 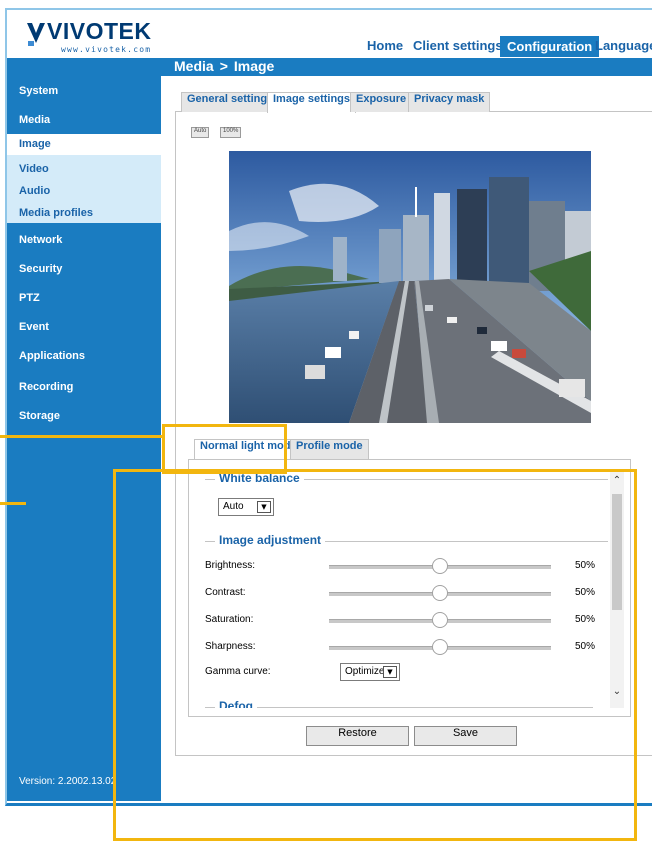 I want to click on sidebar-item-recording: Recording, so click(x=46, y=387).